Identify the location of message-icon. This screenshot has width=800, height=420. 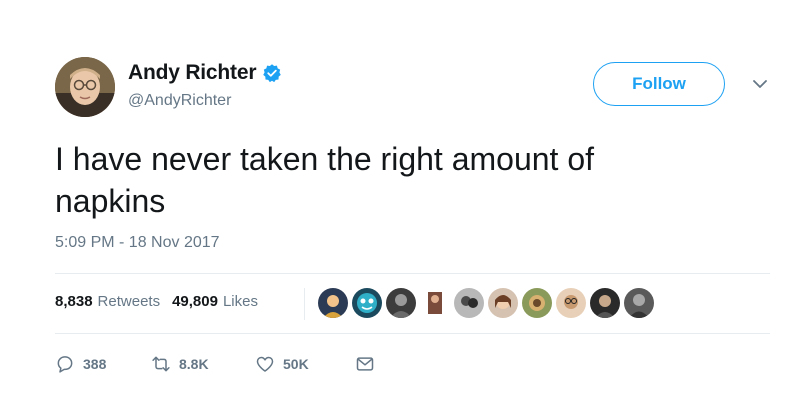
(365, 364).